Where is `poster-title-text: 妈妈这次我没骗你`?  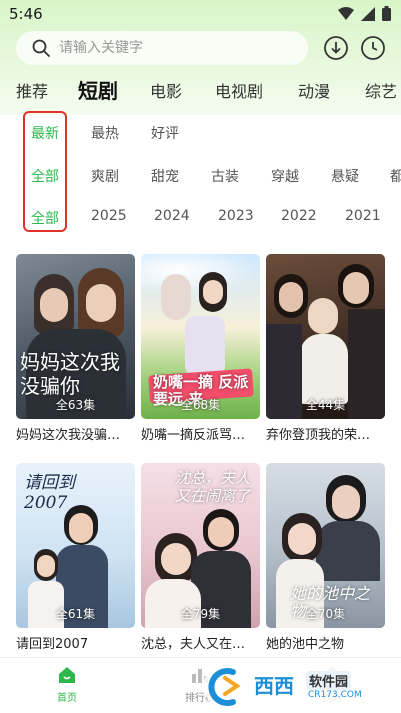
poster-title-text: 妈妈这次我没骗你 is located at coordinates (70, 374).